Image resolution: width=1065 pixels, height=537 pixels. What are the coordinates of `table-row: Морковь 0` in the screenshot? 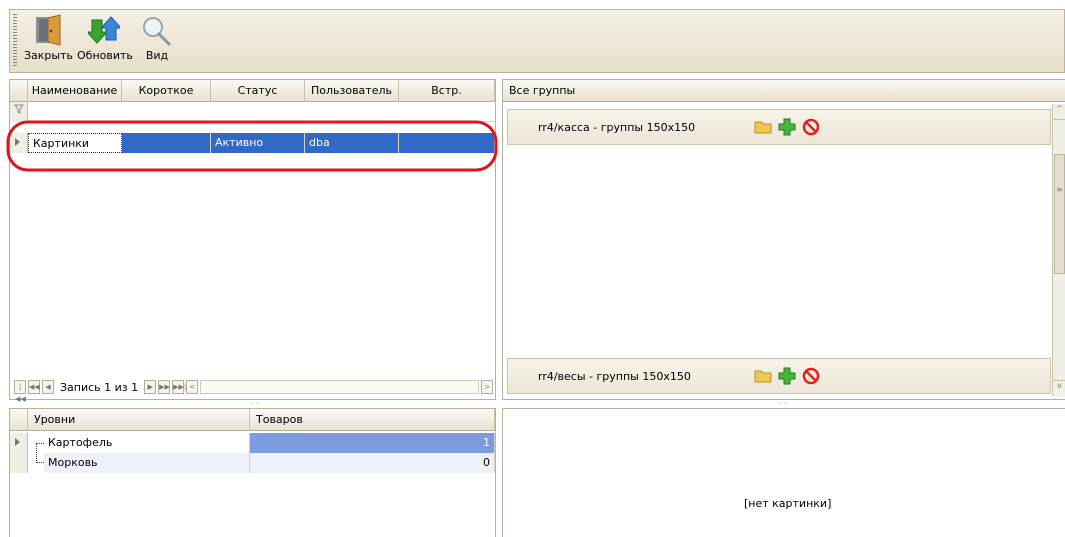 It's located at (252, 458).